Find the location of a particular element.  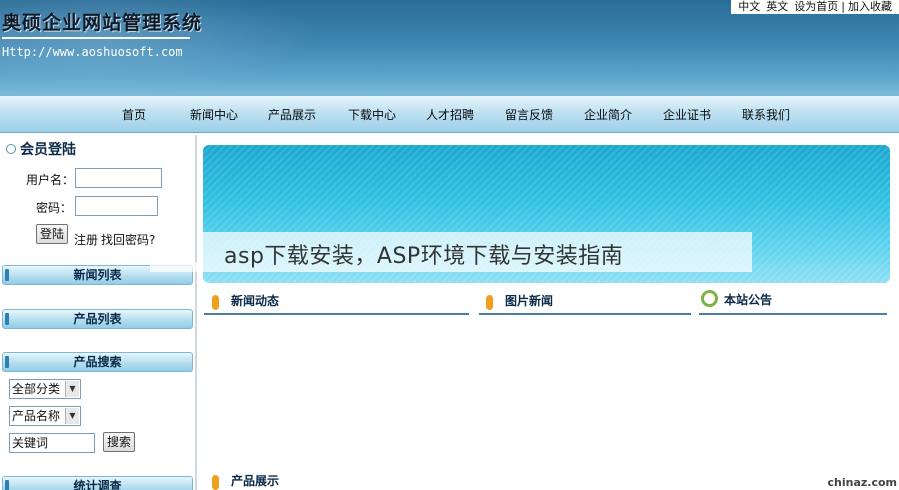

overlay-caption: asp下载安装，ASP环境下载与安装指南 is located at coordinates (424, 256).